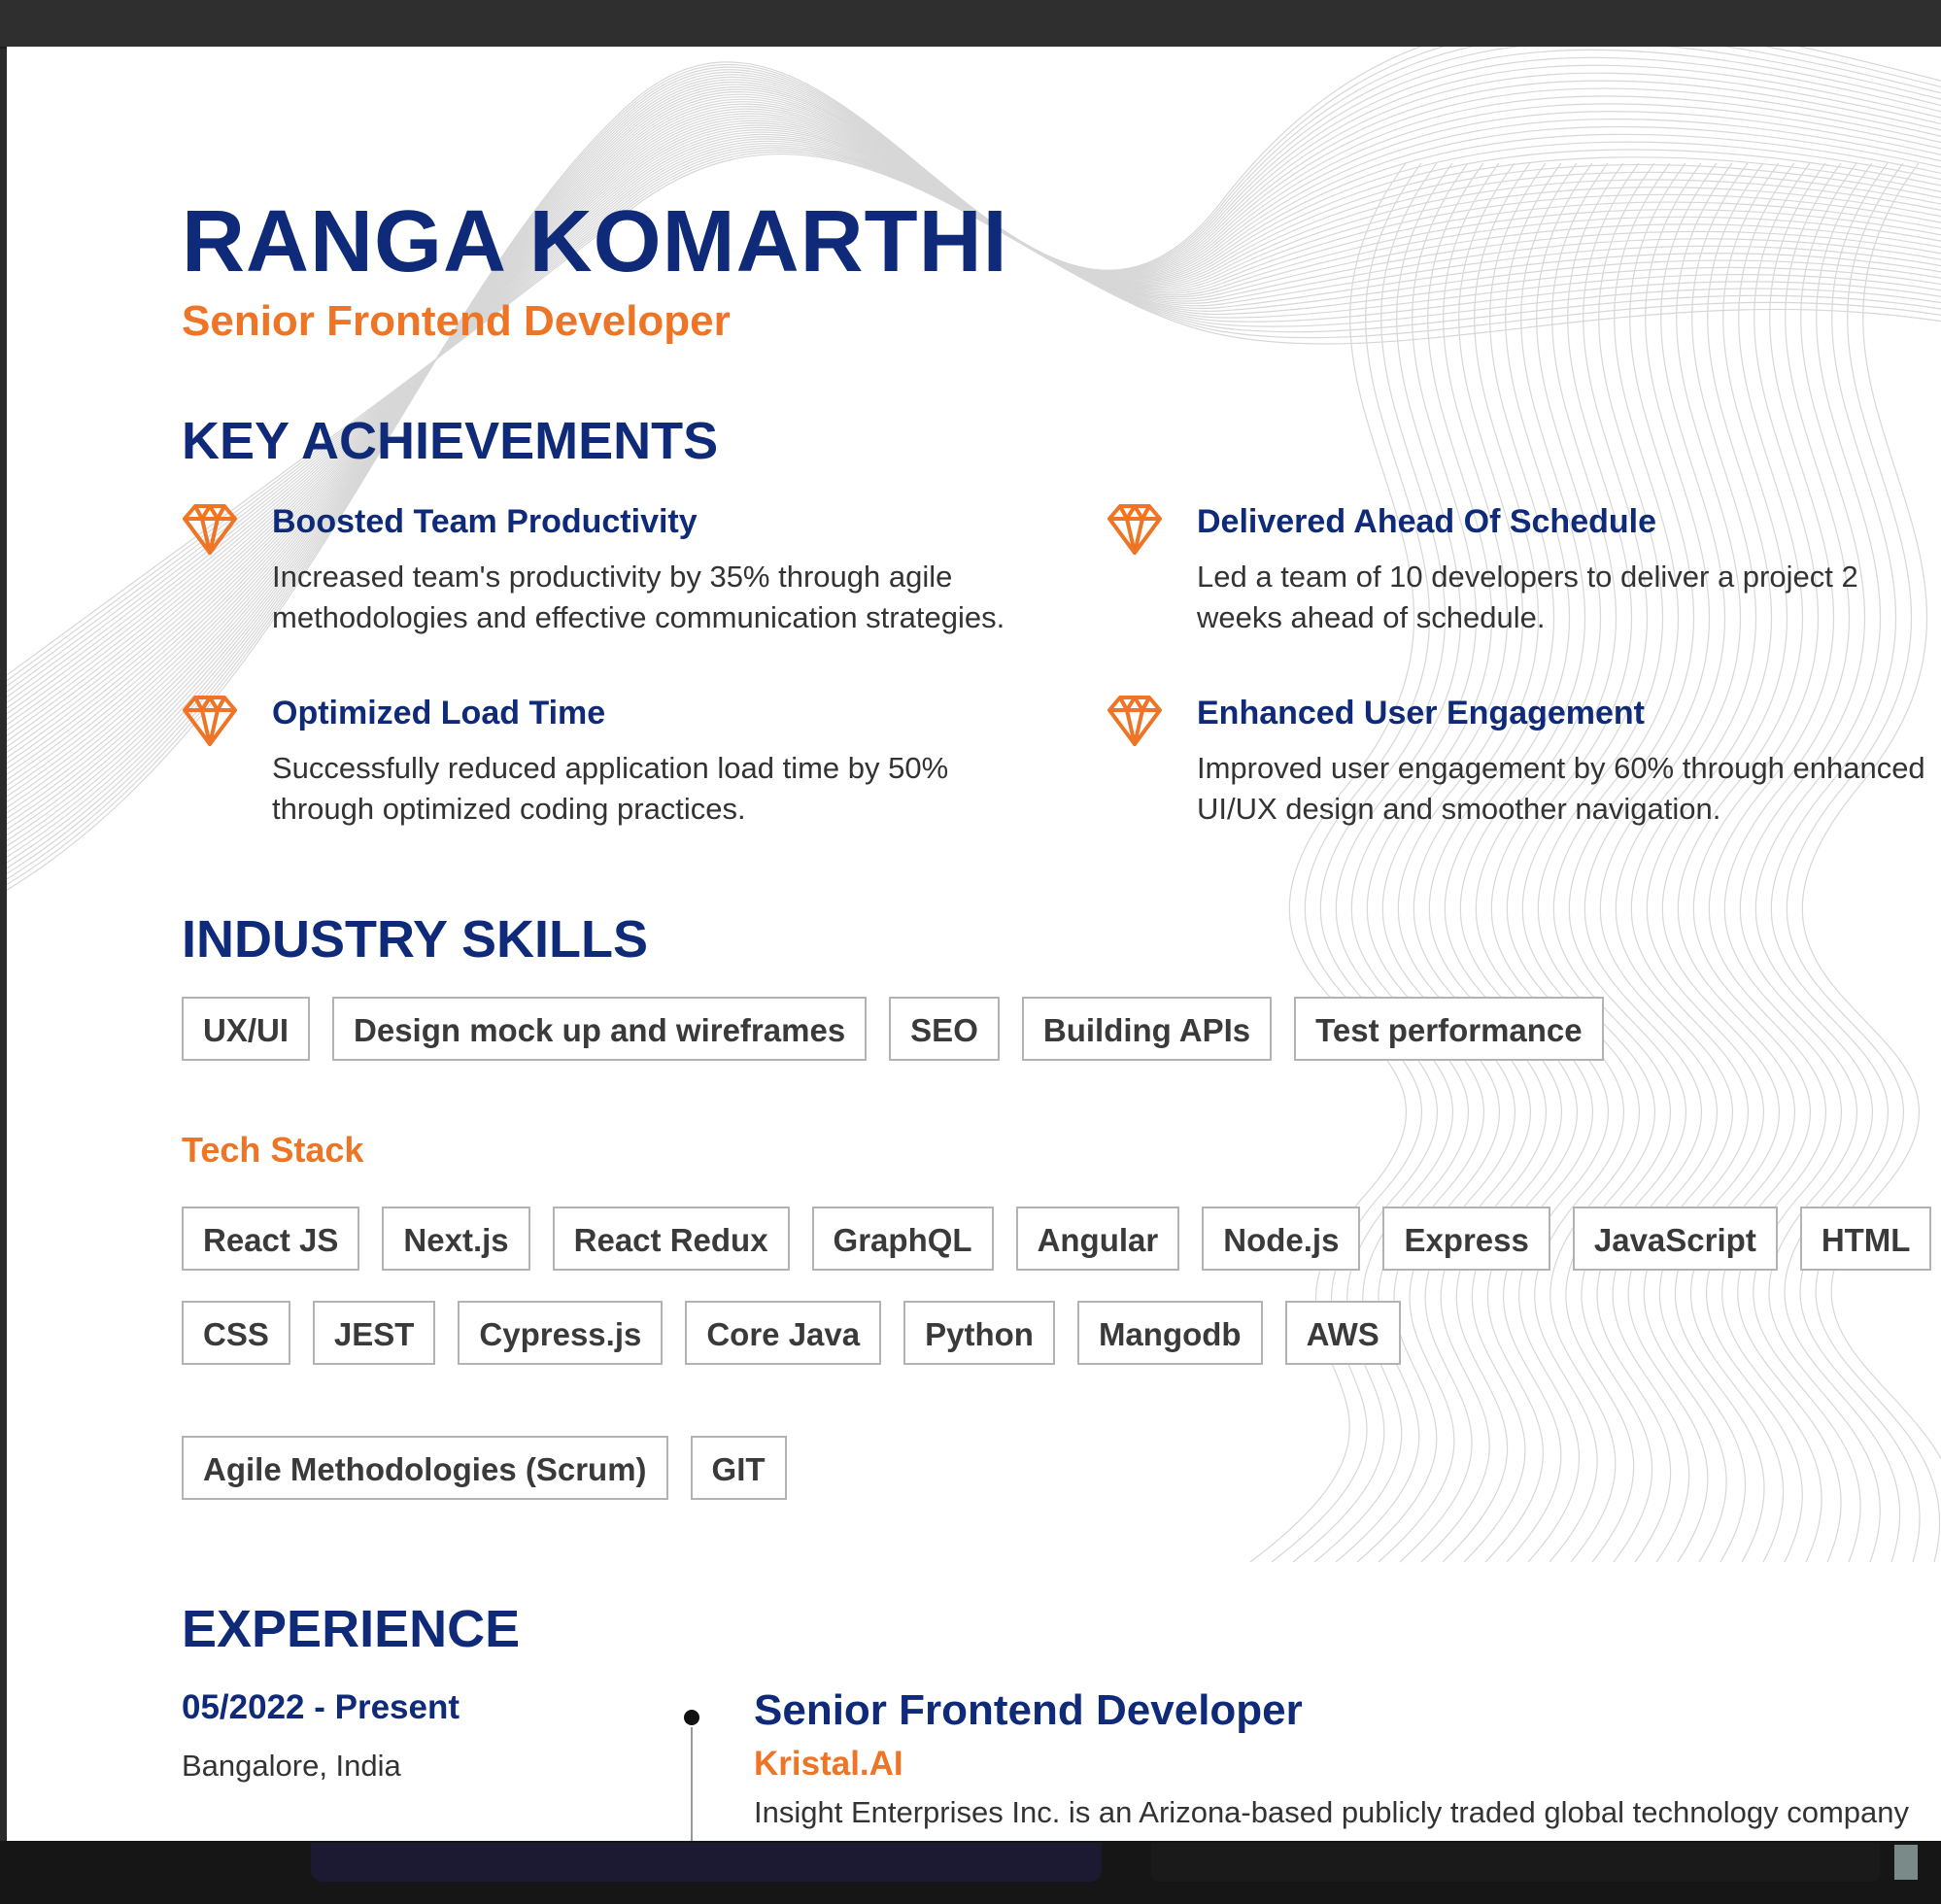 The width and height of the screenshot is (1941, 1904). Describe the element at coordinates (450, 441) in the screenshot. I see `achievements-heading: KEY ACHIEVEMENTS` at that location.